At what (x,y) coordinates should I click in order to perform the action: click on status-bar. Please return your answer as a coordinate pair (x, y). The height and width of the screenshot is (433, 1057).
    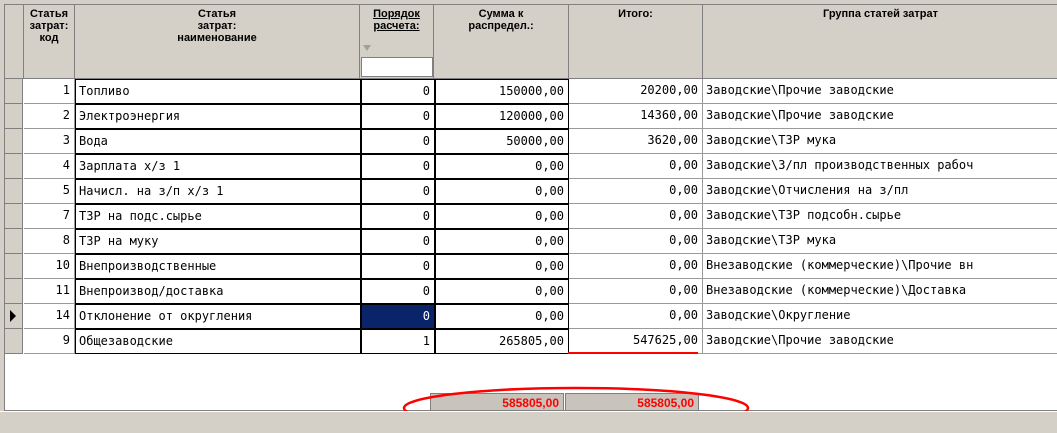
    Looking at the image, I should click on (528, 422).